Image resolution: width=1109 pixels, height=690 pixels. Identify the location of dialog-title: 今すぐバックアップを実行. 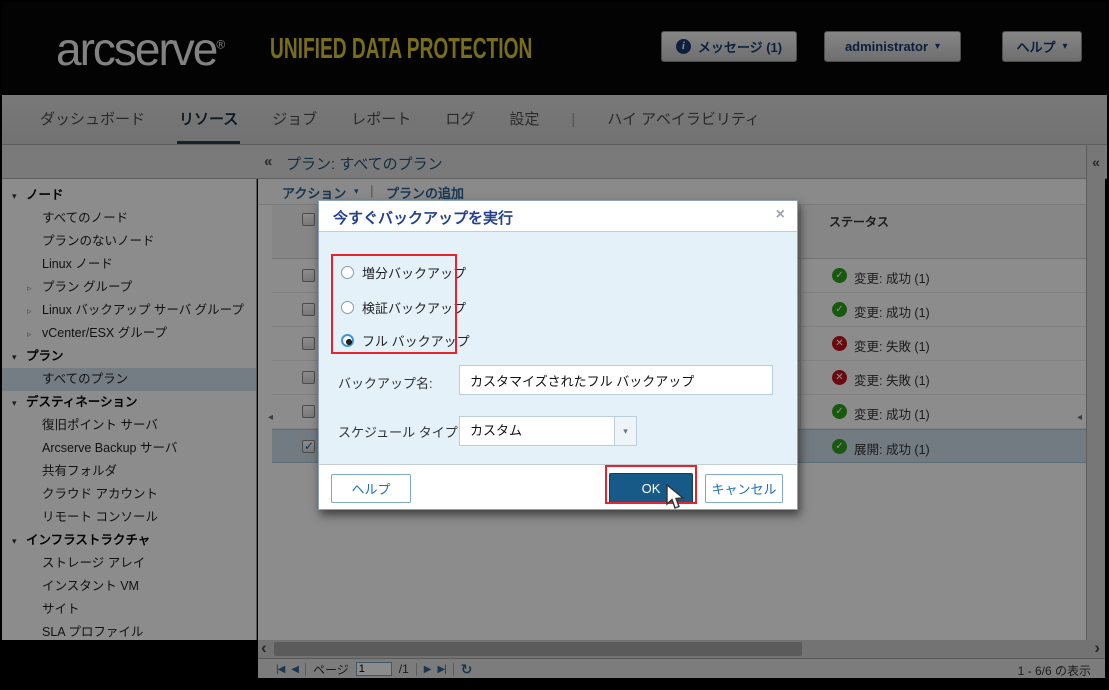
(423, 218).